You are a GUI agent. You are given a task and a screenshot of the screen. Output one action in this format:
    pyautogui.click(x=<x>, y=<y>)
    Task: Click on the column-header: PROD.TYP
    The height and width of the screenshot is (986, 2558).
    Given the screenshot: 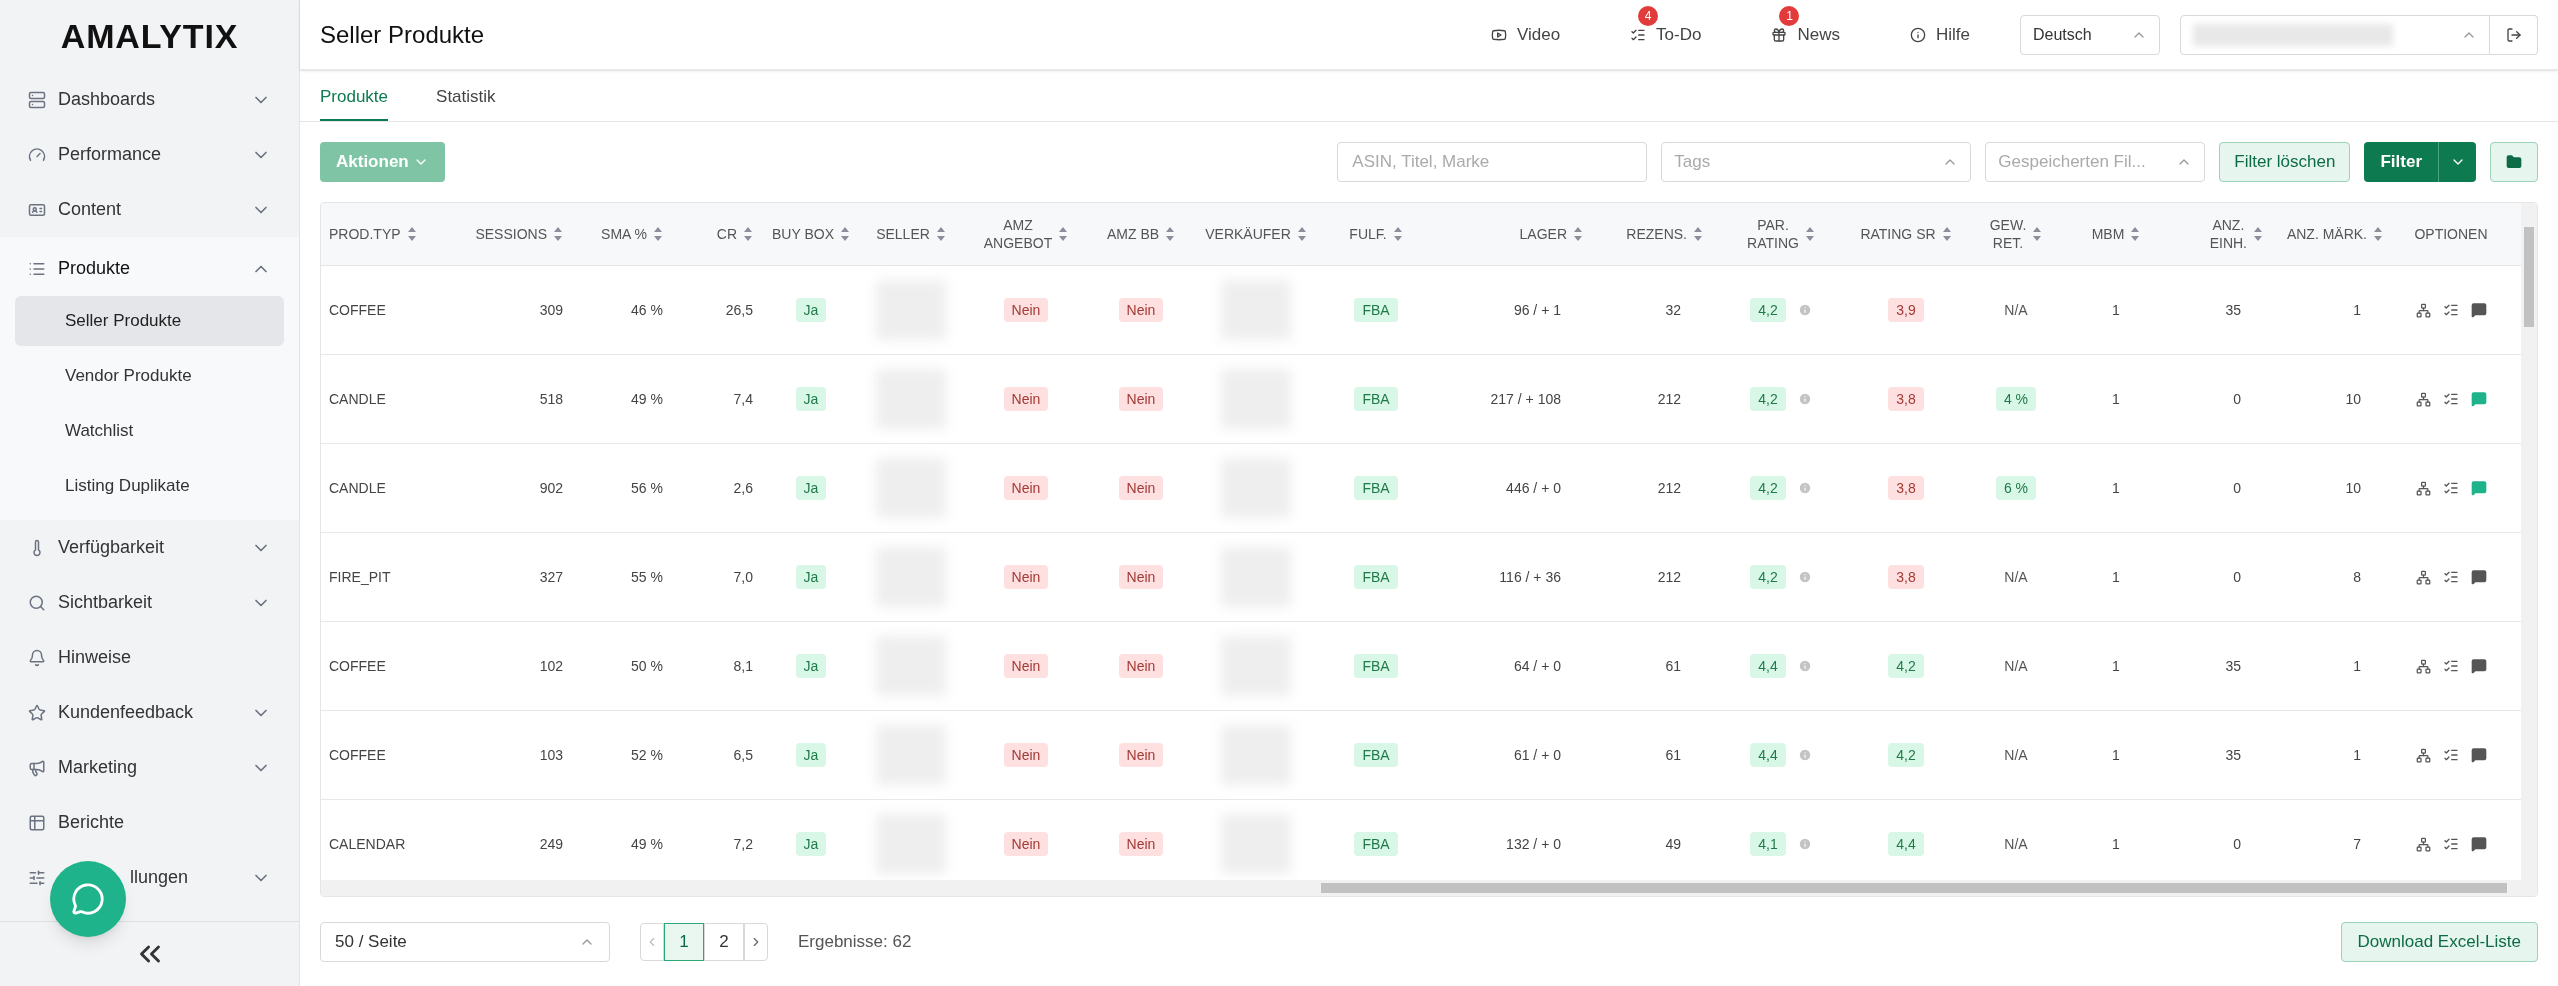 What is the action you would take?
    pyautogui.click(x=386, y=234)
    